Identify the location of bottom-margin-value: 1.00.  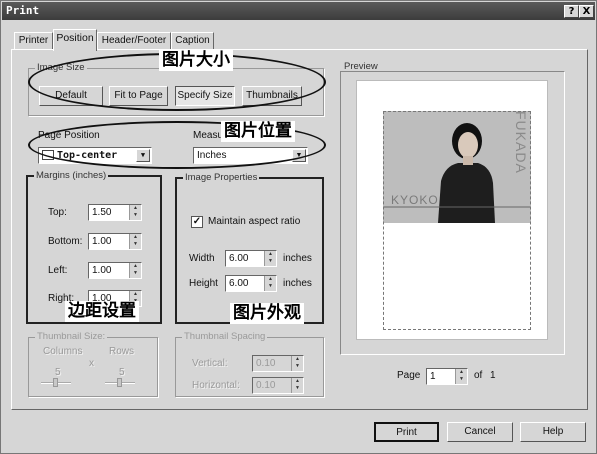
(102, 241).